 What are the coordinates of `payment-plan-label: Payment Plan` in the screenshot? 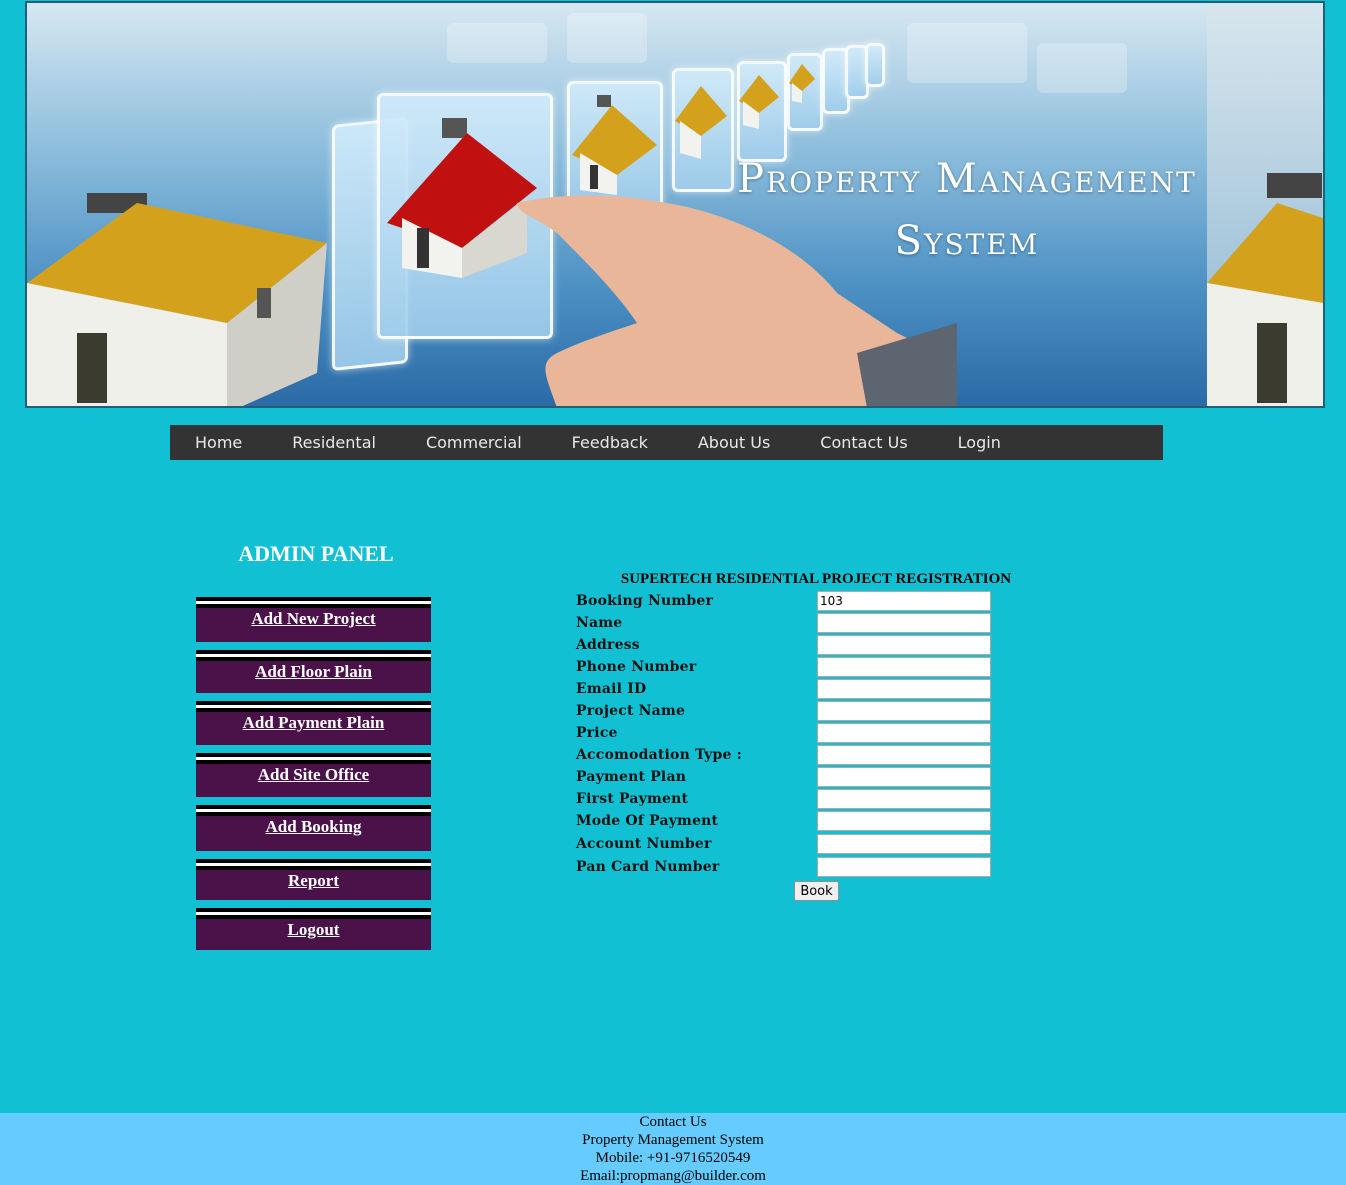 It's located at (631, 777).